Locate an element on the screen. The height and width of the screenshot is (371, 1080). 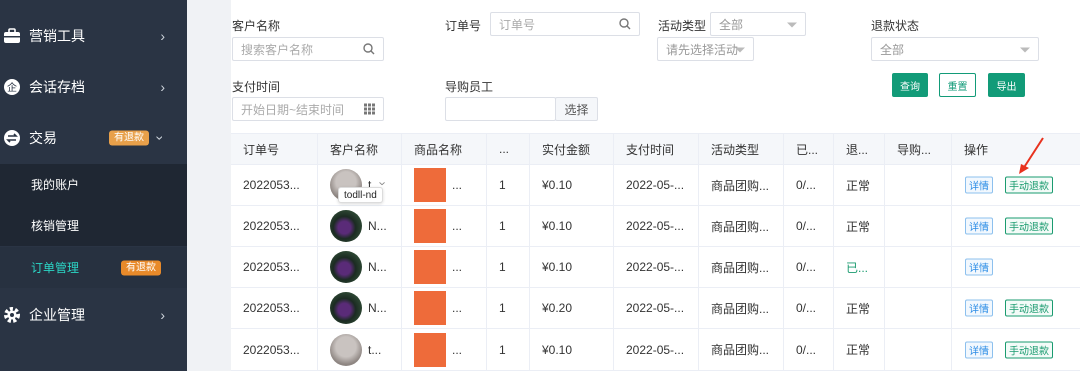
customer-name-tooltip: todll-nd is located at coordinates (360, 195).